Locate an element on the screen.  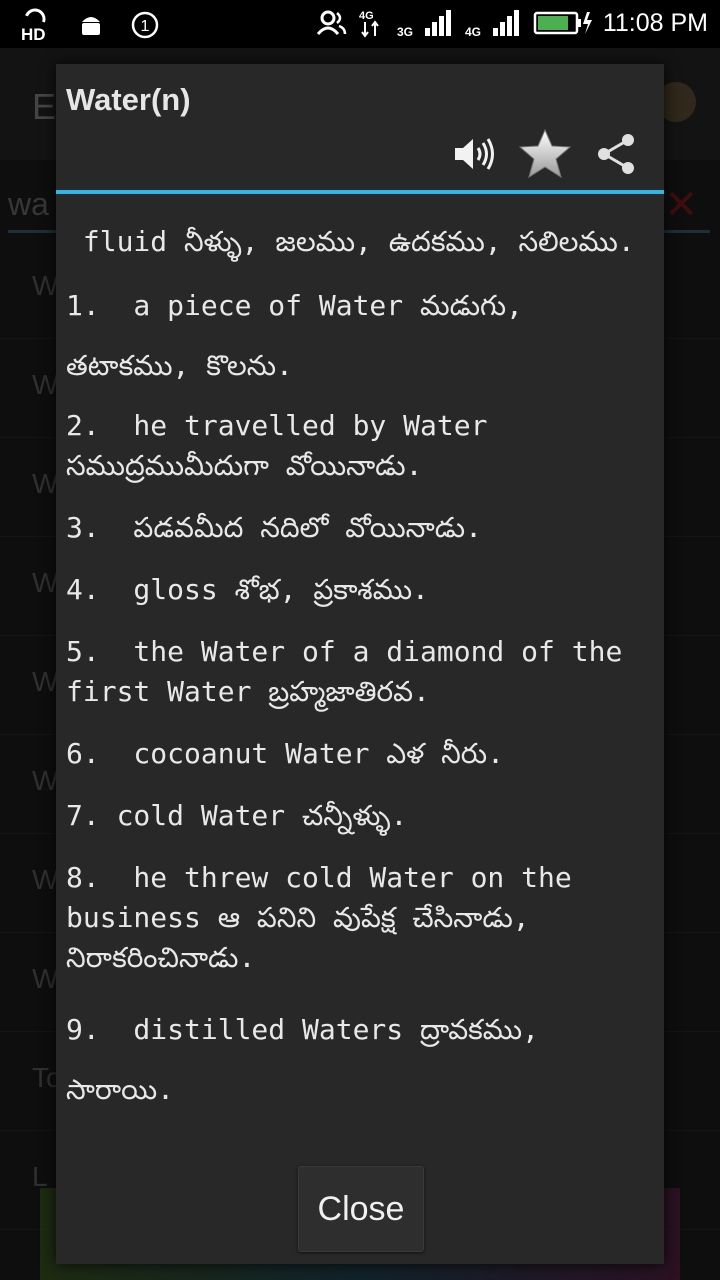
notification-badge: 1 is located at coordinates (145, 26).